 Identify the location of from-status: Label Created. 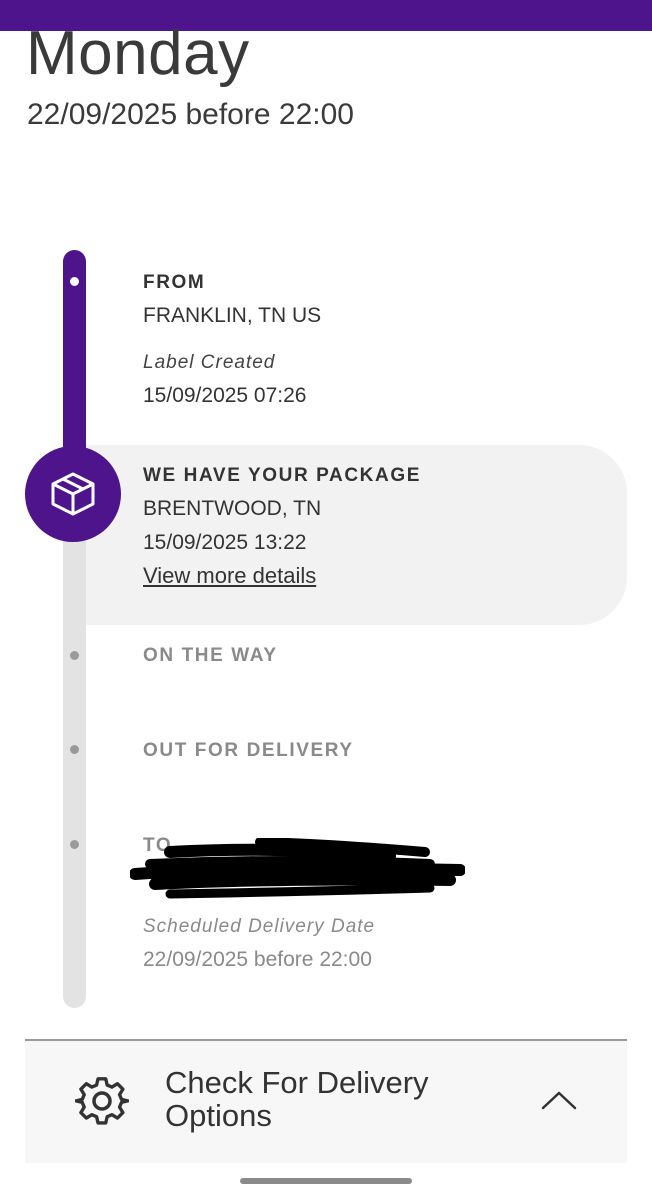
(209, 362).